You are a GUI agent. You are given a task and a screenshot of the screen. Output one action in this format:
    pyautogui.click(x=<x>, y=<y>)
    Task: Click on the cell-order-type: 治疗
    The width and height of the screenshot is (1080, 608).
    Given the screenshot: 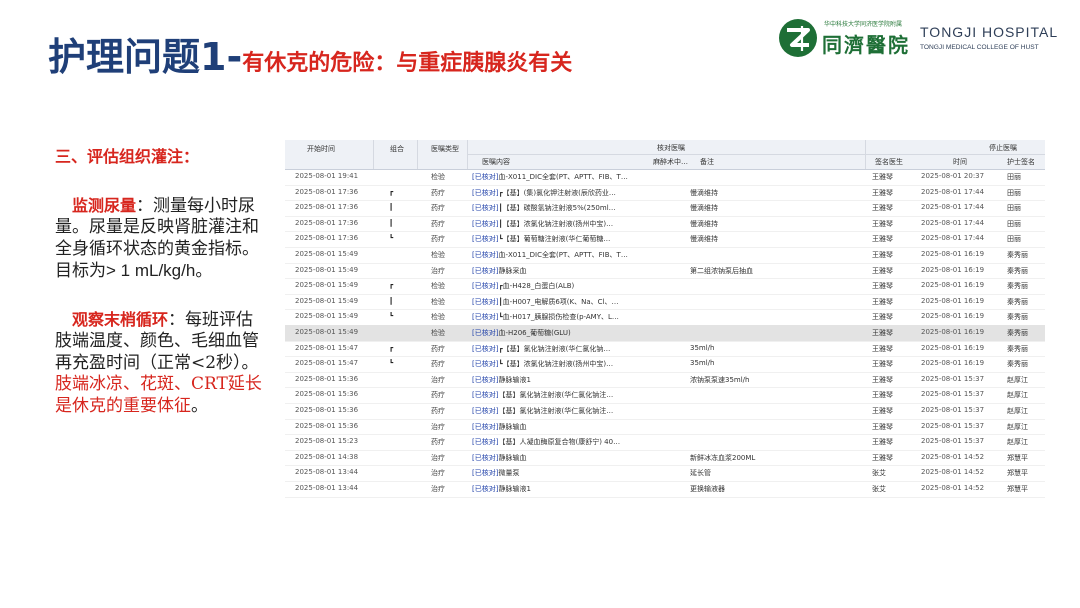 What is the action you would take?
    pyautogui.click(x=438, y=457)
    